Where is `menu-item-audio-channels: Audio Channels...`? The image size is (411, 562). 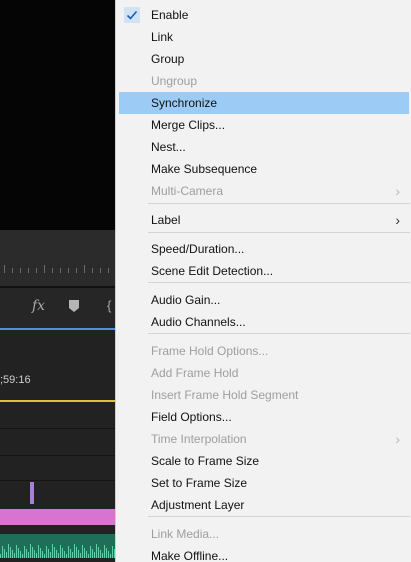
menu-item-audio-channels: Audio Channels... is located at coordinates (264, 322).